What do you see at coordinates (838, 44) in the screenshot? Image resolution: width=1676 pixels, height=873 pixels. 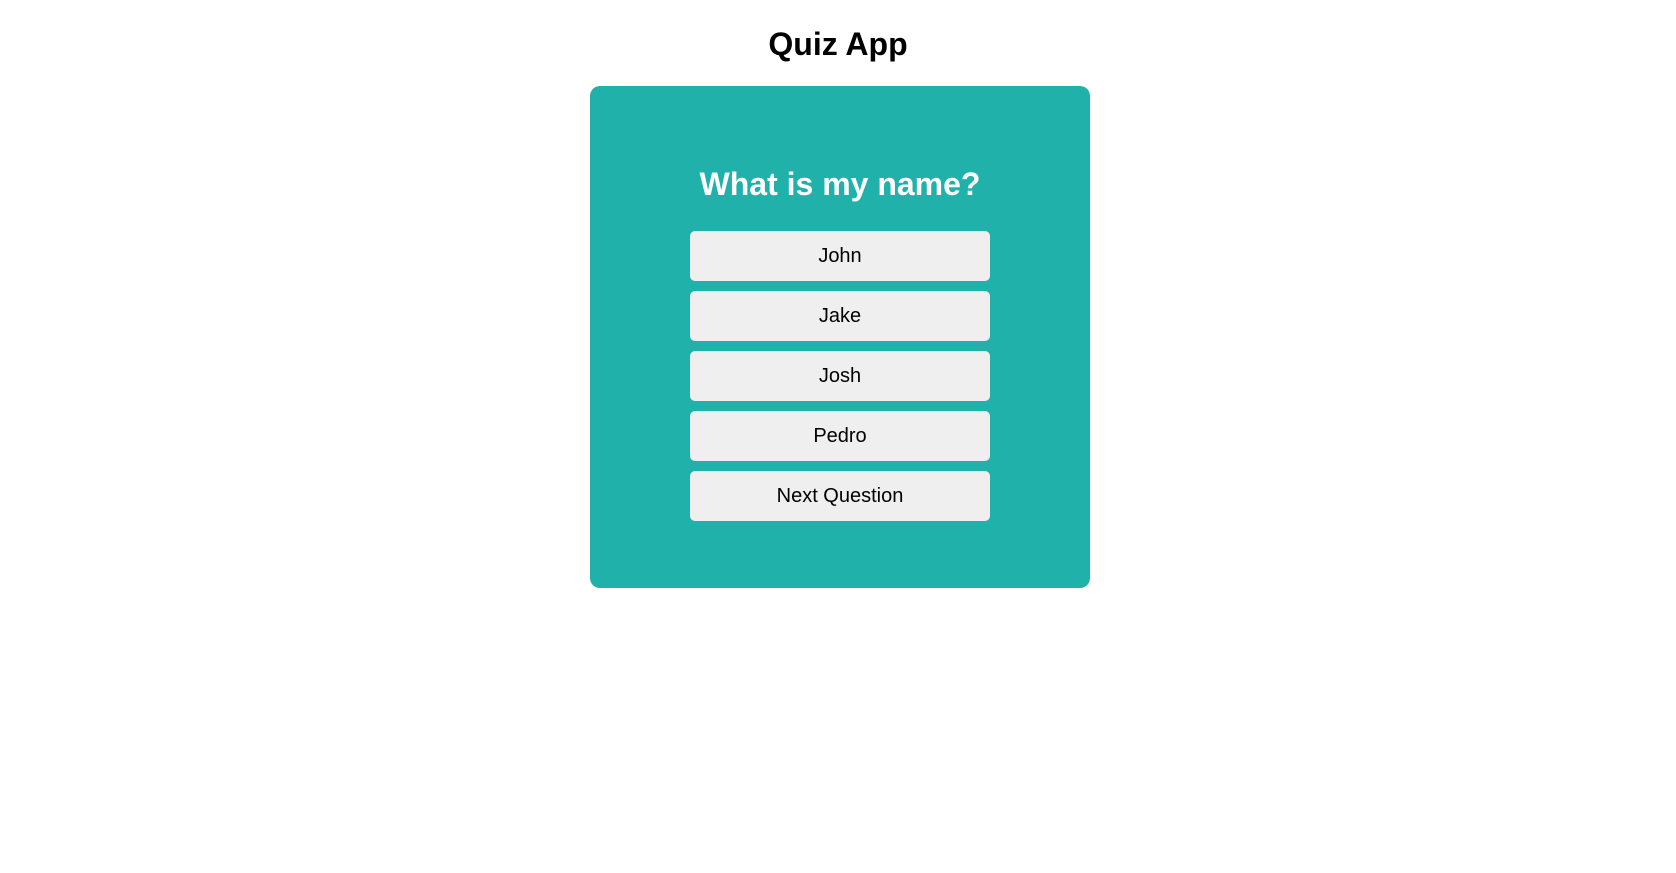 I see `app-title: Quiz App` at bounding box center [838, 44].